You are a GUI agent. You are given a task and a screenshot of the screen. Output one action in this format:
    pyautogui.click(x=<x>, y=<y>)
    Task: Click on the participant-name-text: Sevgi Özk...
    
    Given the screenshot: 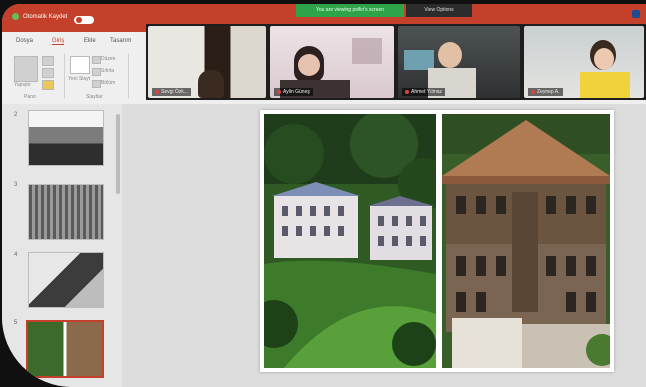 What is the action you would take?
    pyautogui.click(x=174, y=92)
    